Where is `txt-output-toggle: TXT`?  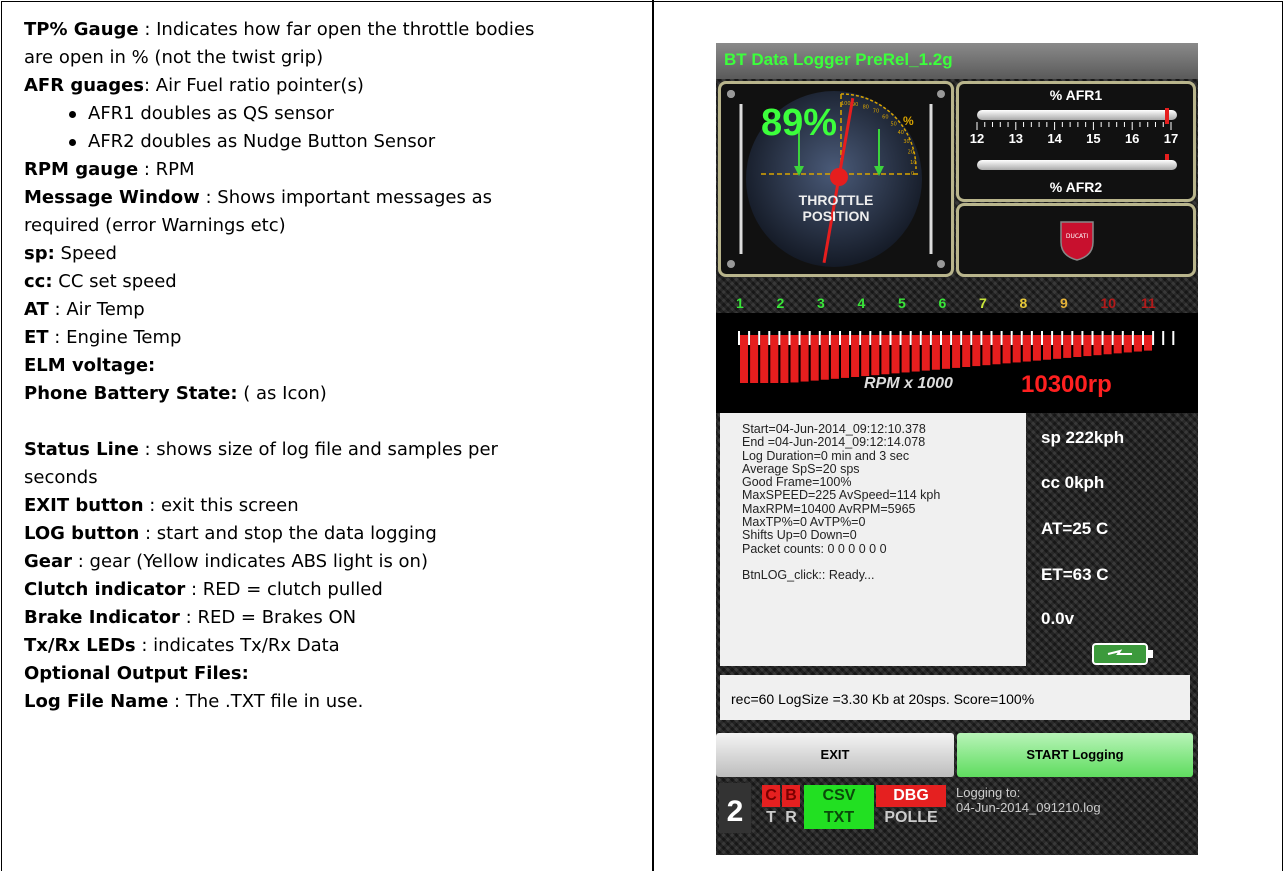
txt-output-toggle: TXT is located at coordinates (839, 818).